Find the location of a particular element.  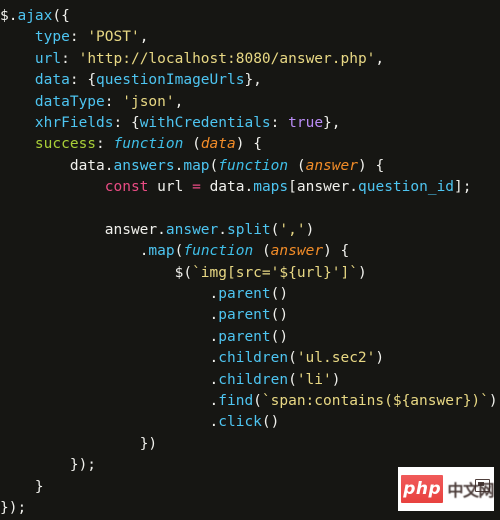

code-line-14: .parent() is located at coordinates (249, 294).